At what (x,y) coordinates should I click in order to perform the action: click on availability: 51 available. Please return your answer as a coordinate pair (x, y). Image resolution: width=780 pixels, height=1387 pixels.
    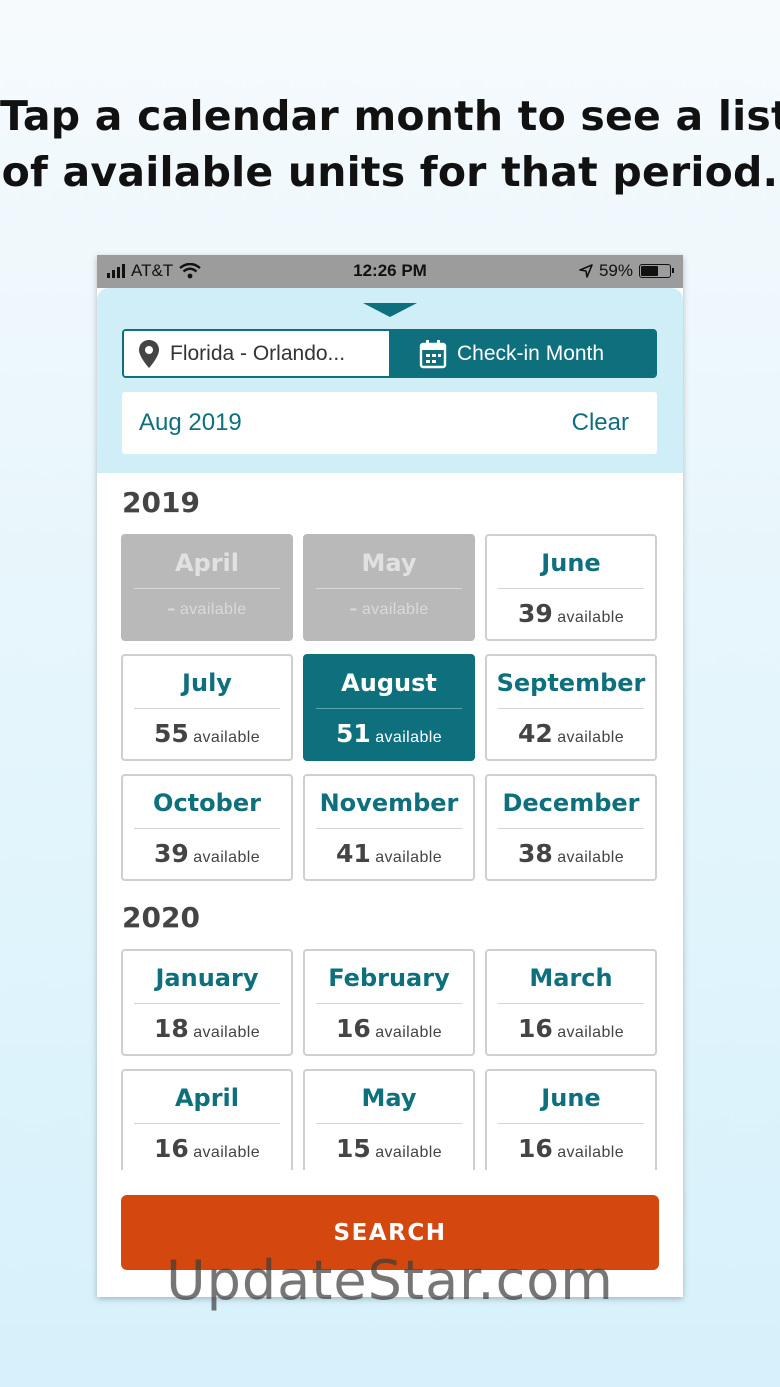
    Looking at the image, I should click on (389, 733).